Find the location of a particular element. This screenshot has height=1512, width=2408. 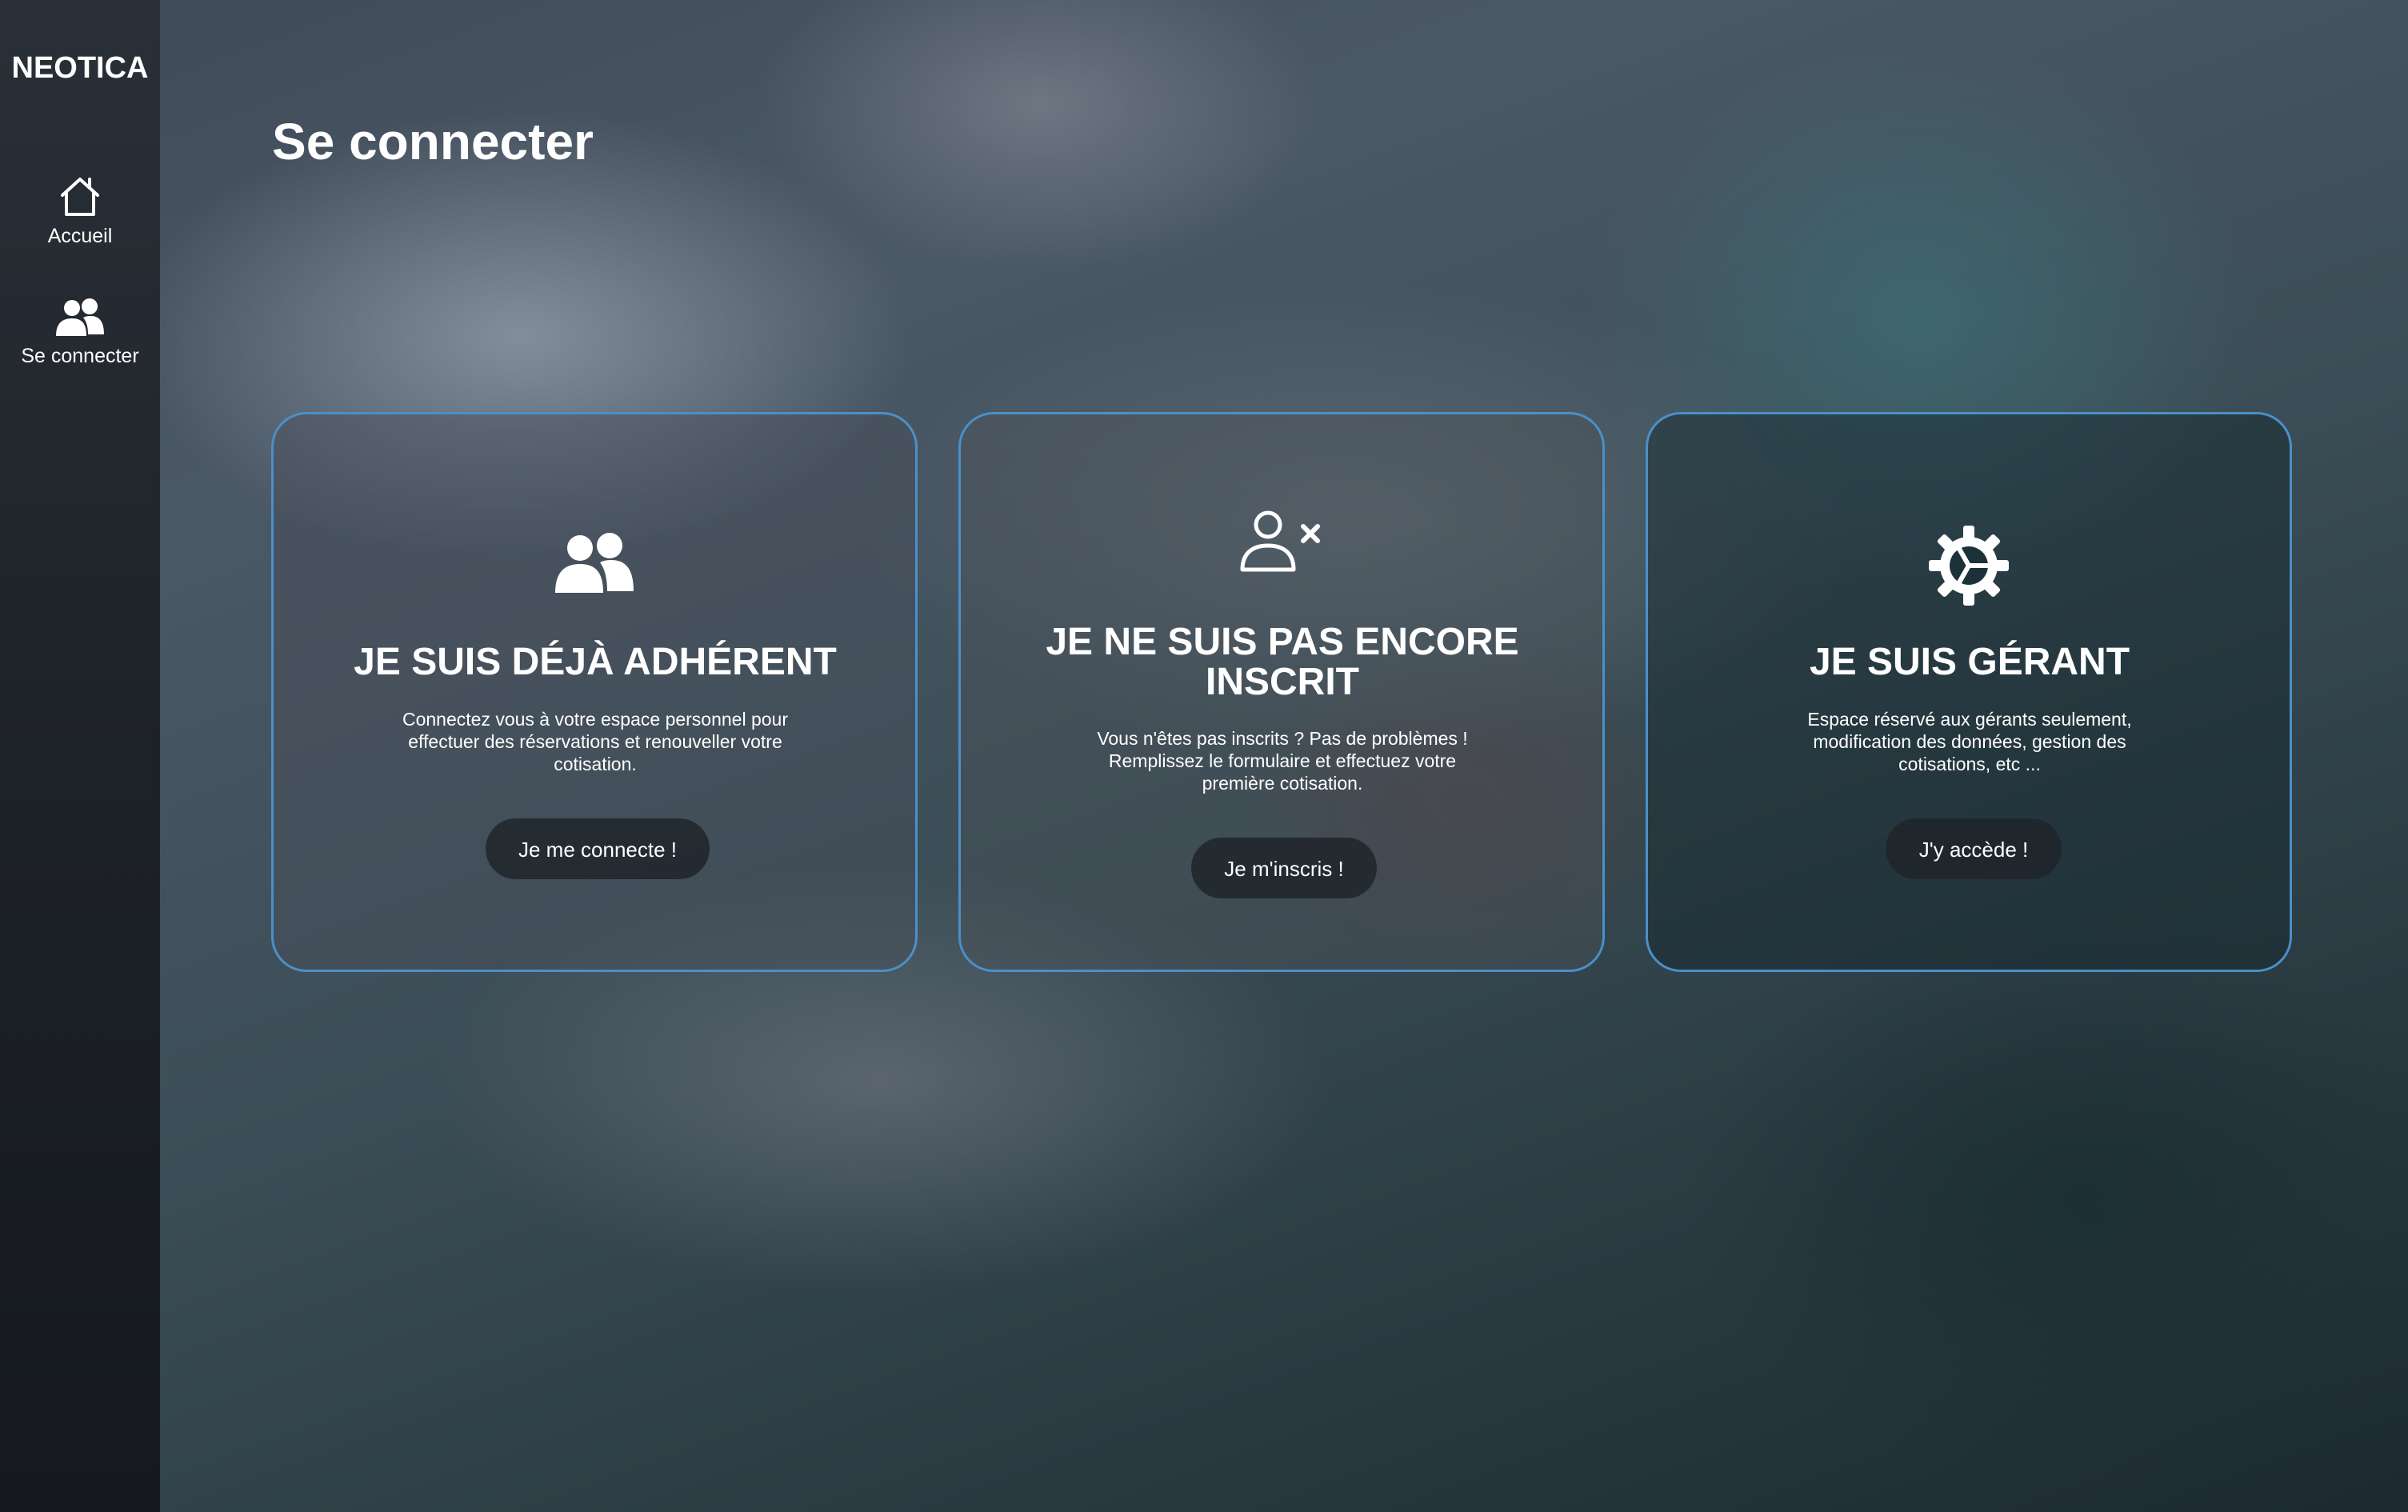

sidebar-item-accueil: Accueil is located at coordinates (80, 211).